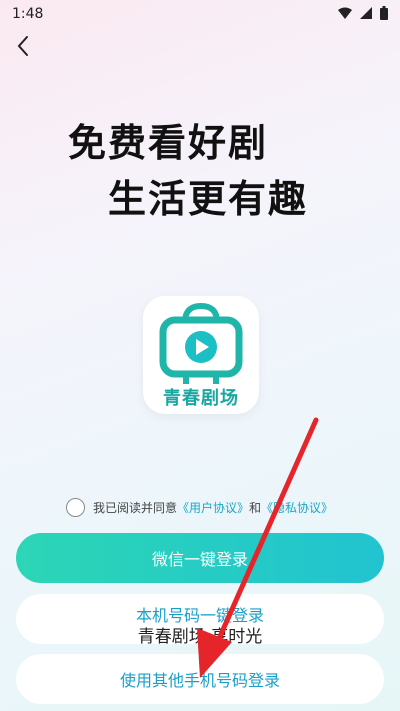 The height and width of the screenshot is (711, 400). I want to click on logo-text: 青春剧场, so click(201, 398).